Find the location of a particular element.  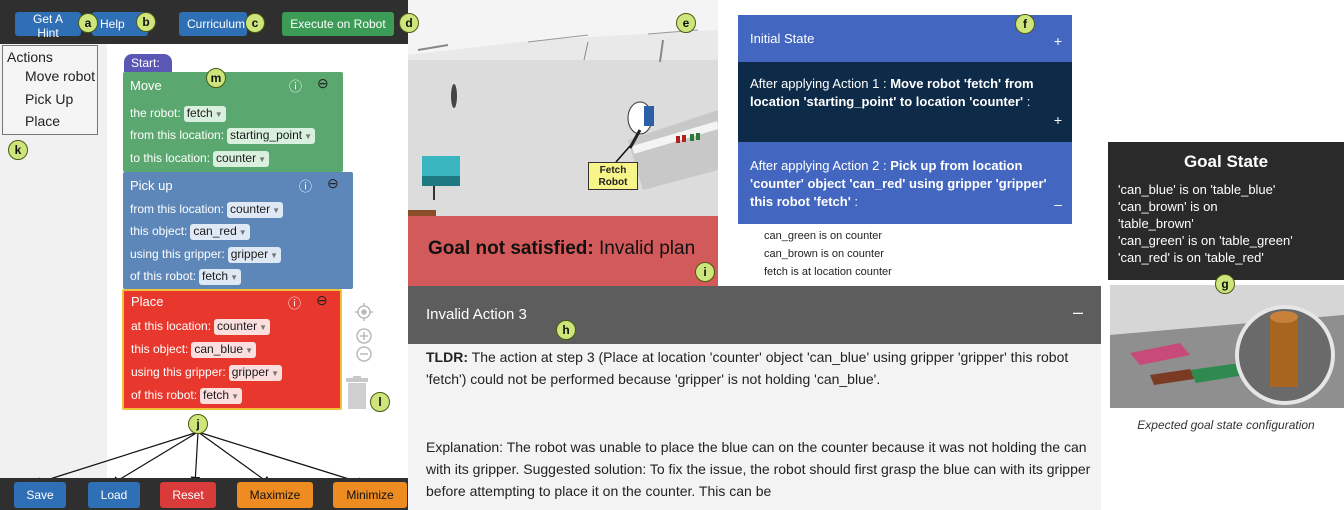

annotation-marker: j is located at coordinates (198, 424).